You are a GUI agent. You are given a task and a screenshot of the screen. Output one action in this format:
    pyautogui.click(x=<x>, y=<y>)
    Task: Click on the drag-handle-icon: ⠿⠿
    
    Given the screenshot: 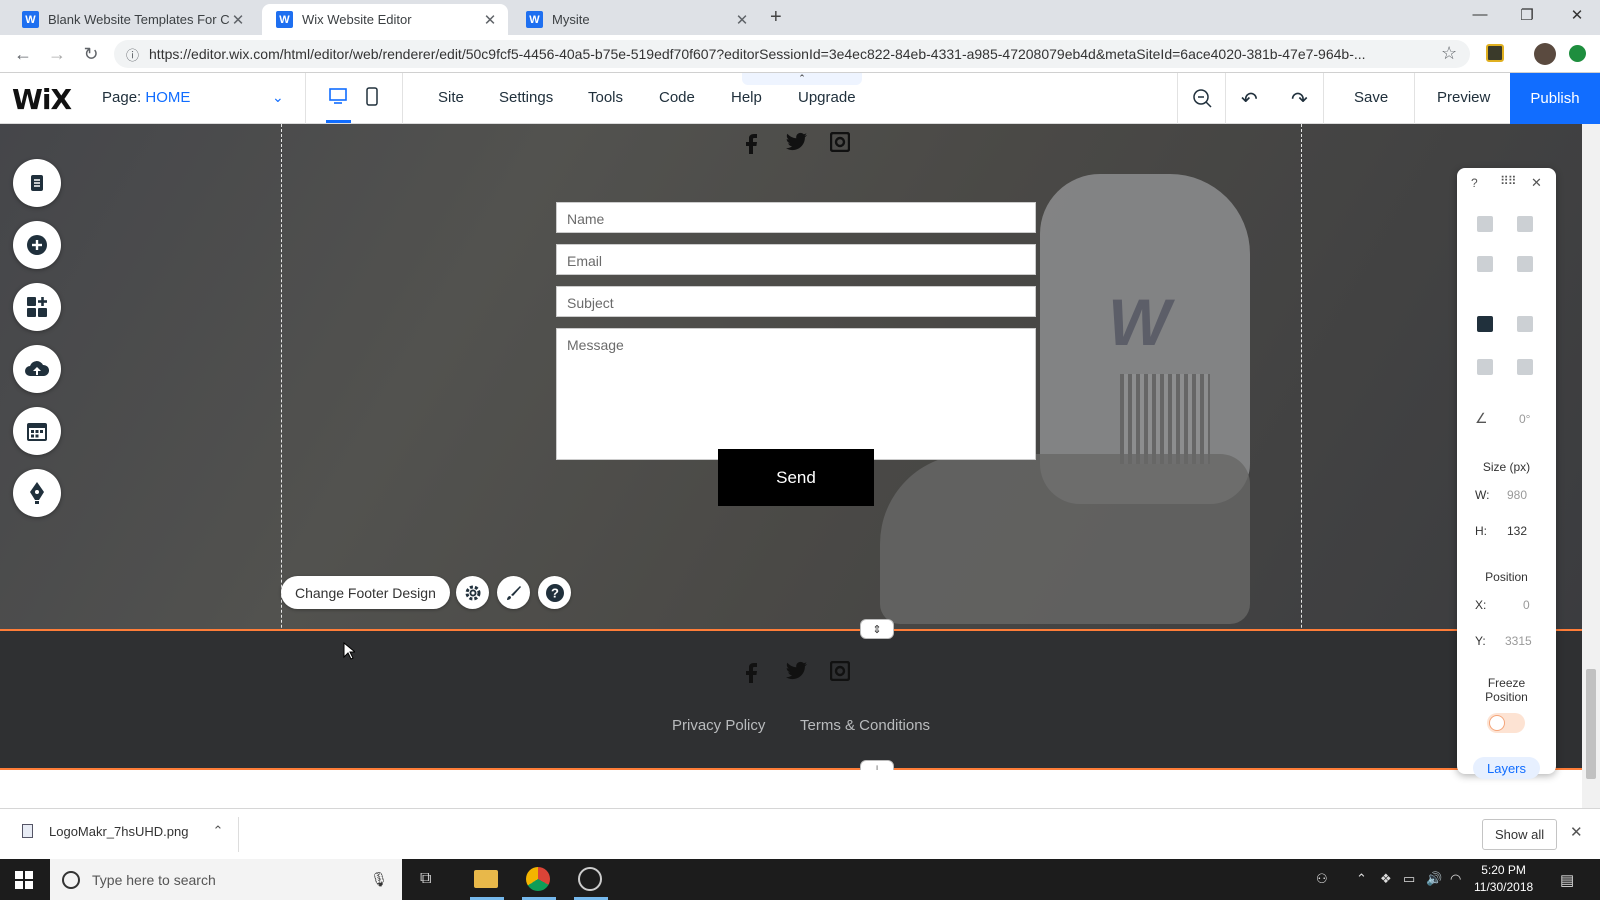 What is the action you would take?
    pyautogui.click(x=1508, y=181)
    